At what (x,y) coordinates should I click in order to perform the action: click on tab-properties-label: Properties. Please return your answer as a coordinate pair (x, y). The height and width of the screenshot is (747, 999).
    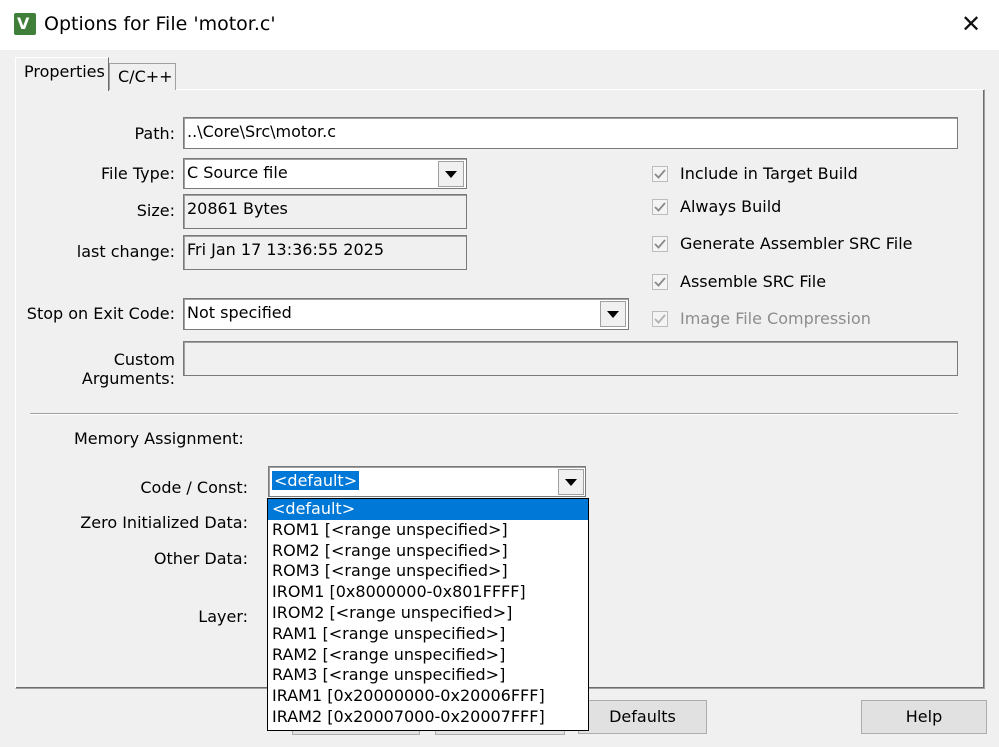
    Looking at the image, I should click on (64, 71).